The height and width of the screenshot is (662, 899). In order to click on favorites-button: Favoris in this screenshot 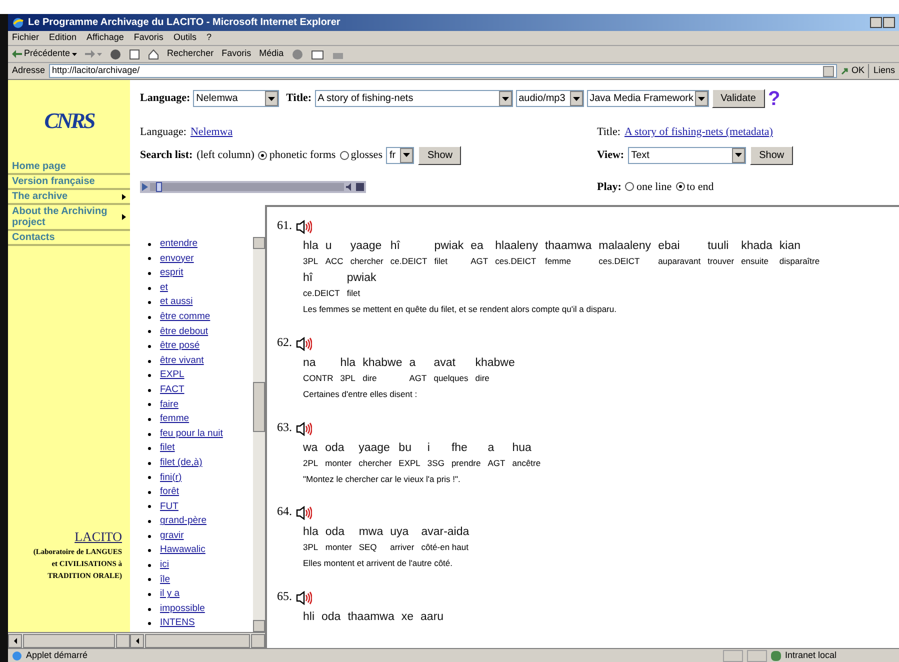, I will do `click(237, 54)`.